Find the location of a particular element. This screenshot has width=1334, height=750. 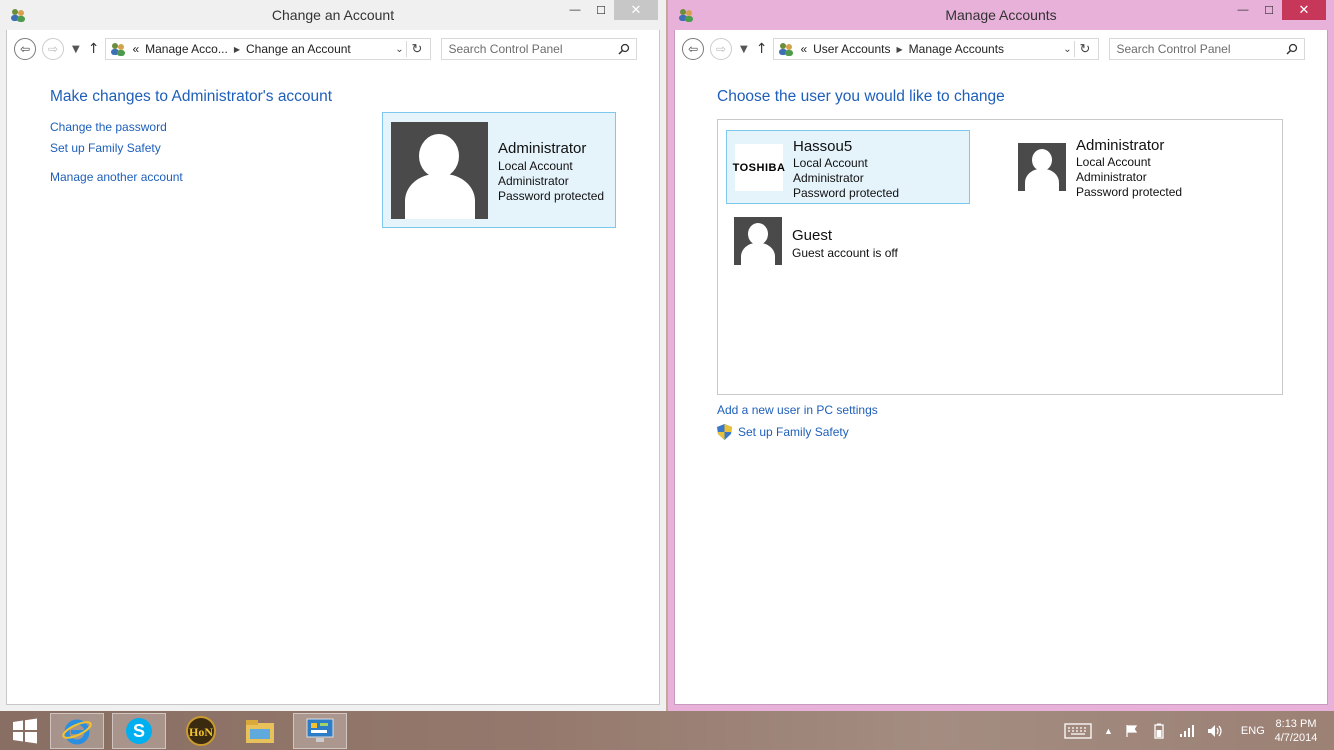

file-explorer-icon is located at coordinates (260, 731).